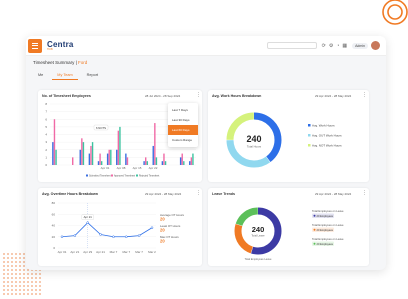 This screenshot has height=299, width=408. I want to click on page-title: Timesheet Summary, so click(54, 62).